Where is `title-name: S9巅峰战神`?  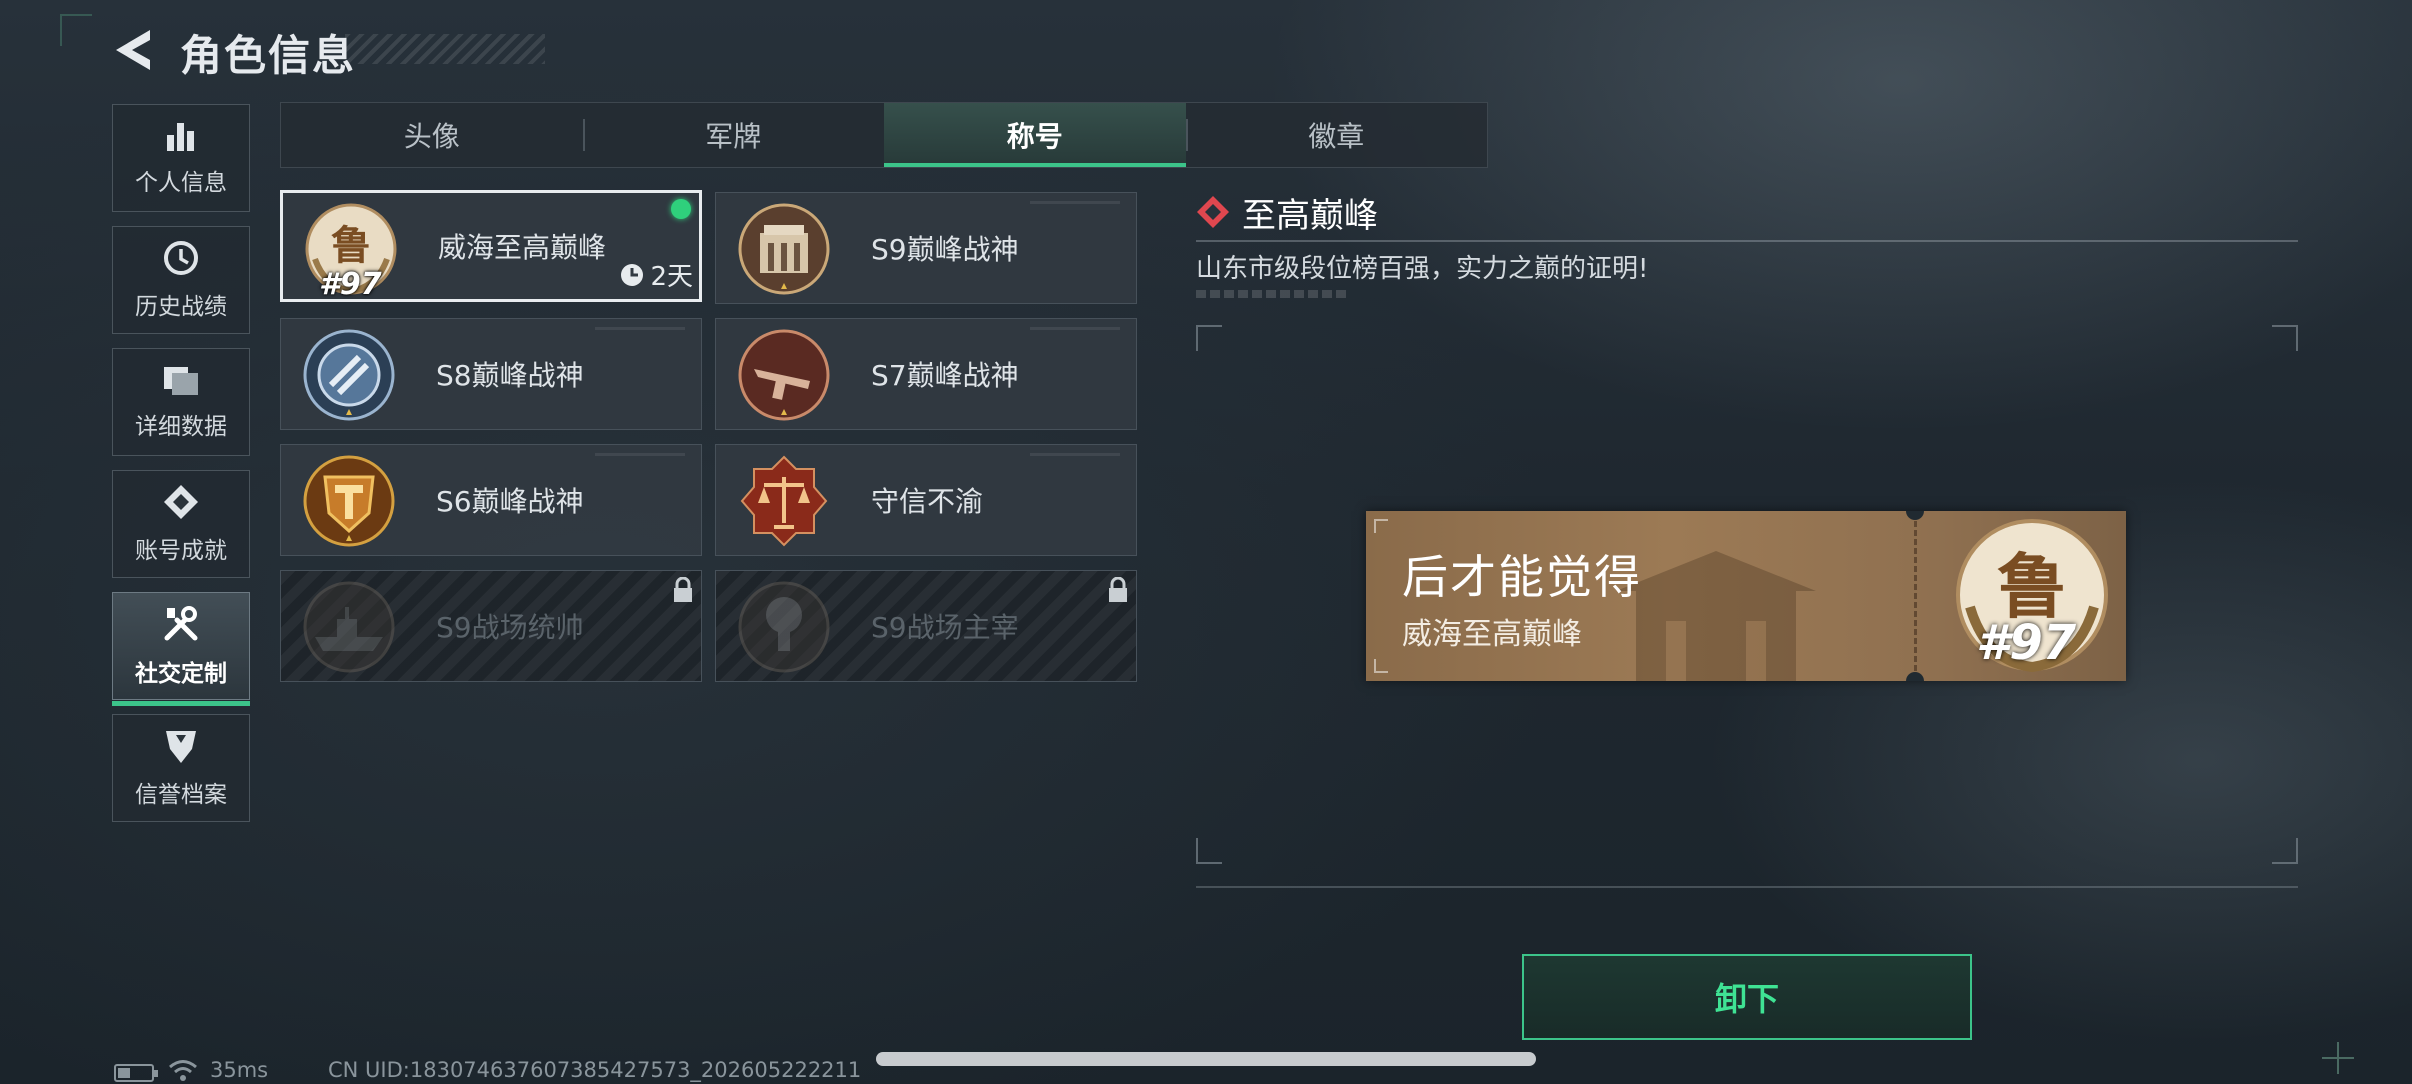 title-name: S9巅峰战神 is located at coordinates (945, 249).